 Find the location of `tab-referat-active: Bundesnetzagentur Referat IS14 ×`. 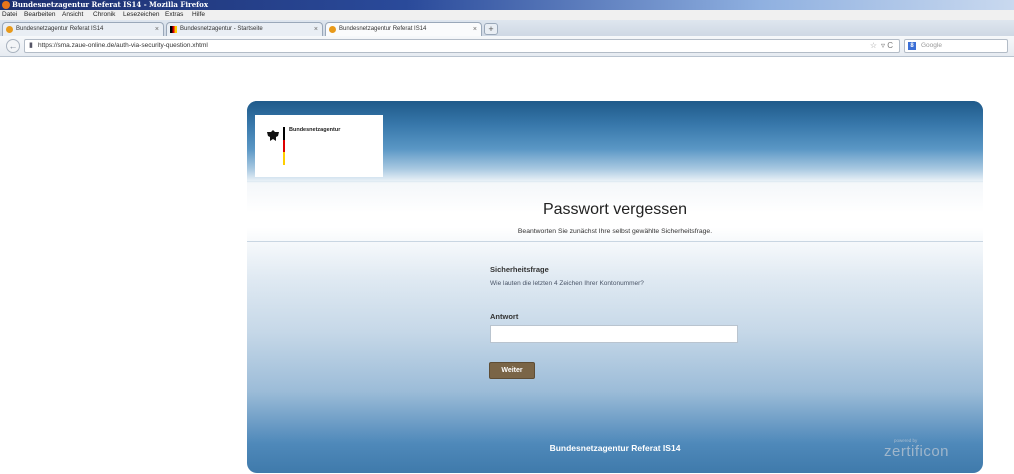

tab-referat-active: Bundesnetzagentur Referat IS14 × is located at coordinates (403, 29).